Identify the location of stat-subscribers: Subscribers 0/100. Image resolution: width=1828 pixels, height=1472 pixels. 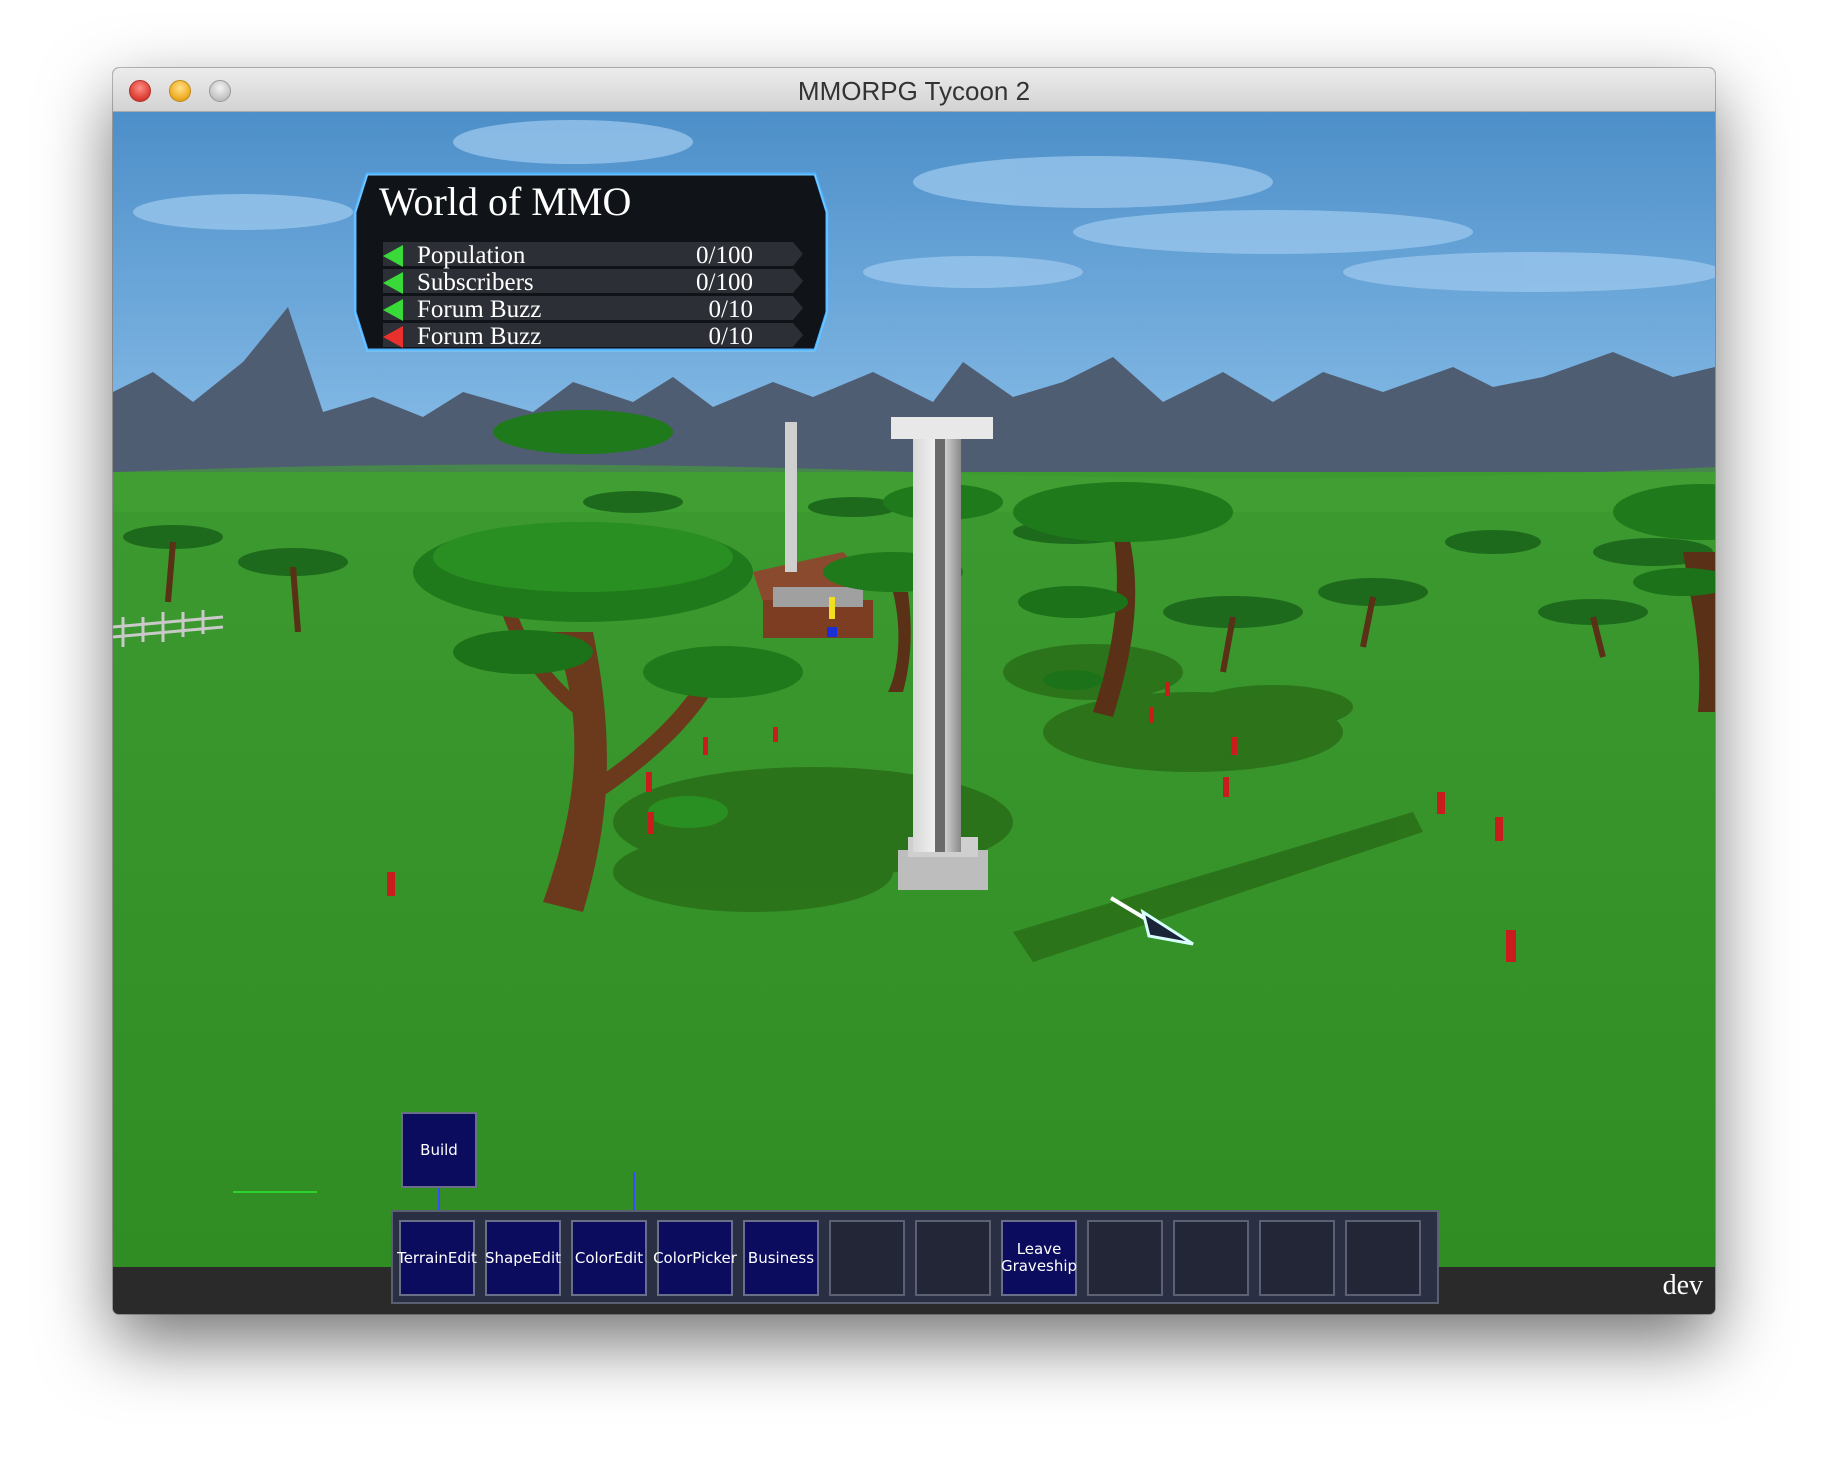
(583, 282).